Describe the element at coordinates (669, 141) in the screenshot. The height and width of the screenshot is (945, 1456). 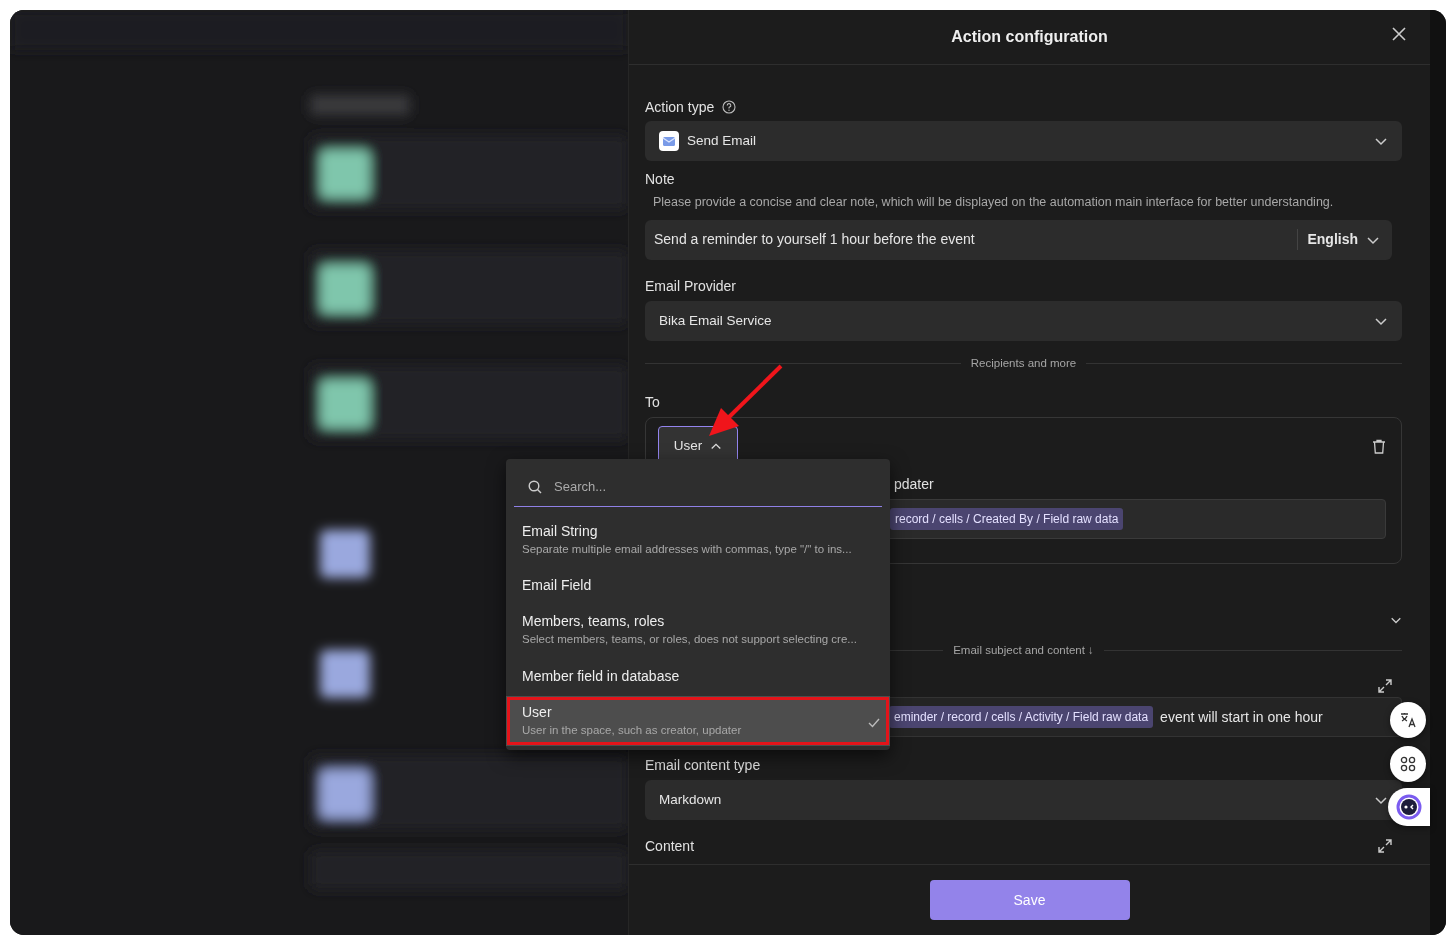
I see `email-icon` at that location.